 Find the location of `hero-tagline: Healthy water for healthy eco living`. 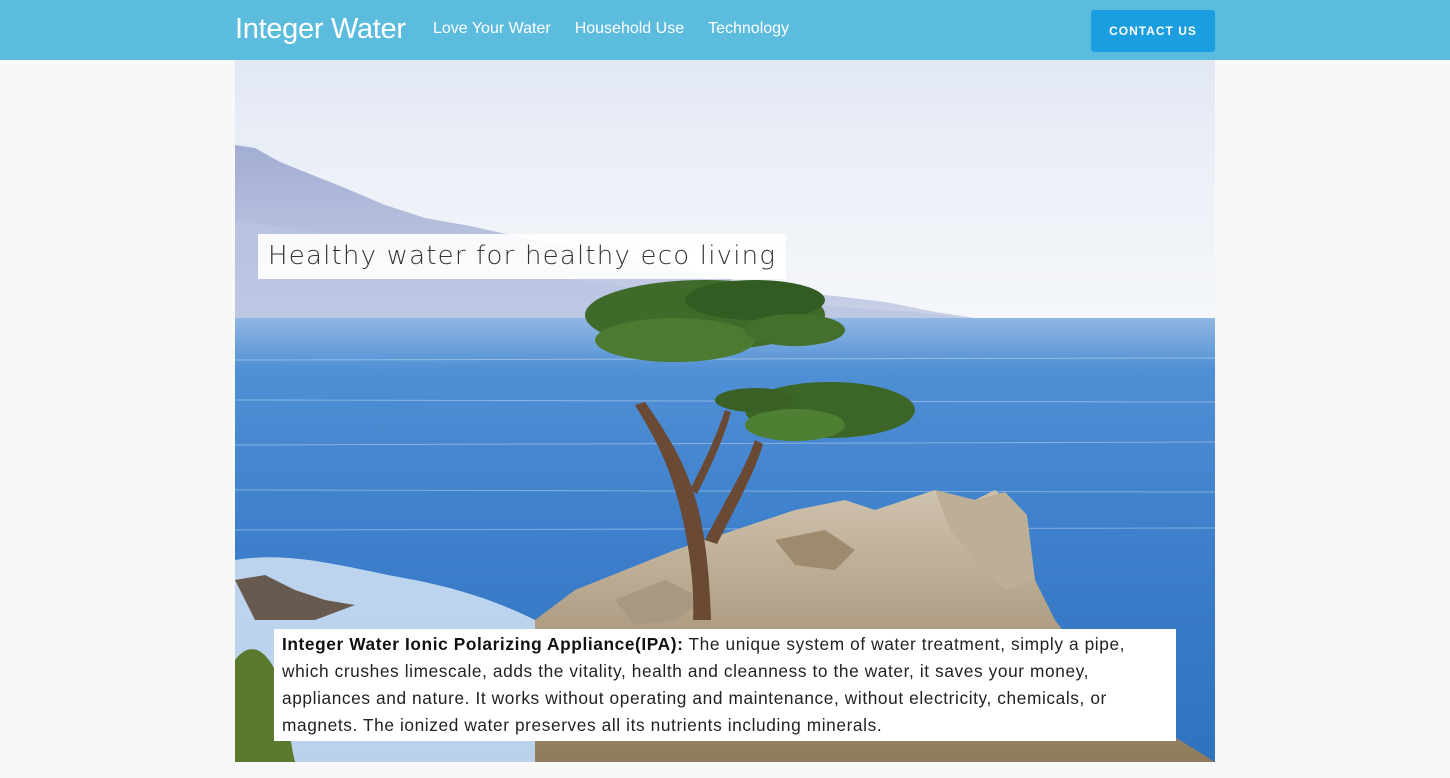

hero-tagline: Healthy water for healthy eco living is located at coordinates (522, 256).